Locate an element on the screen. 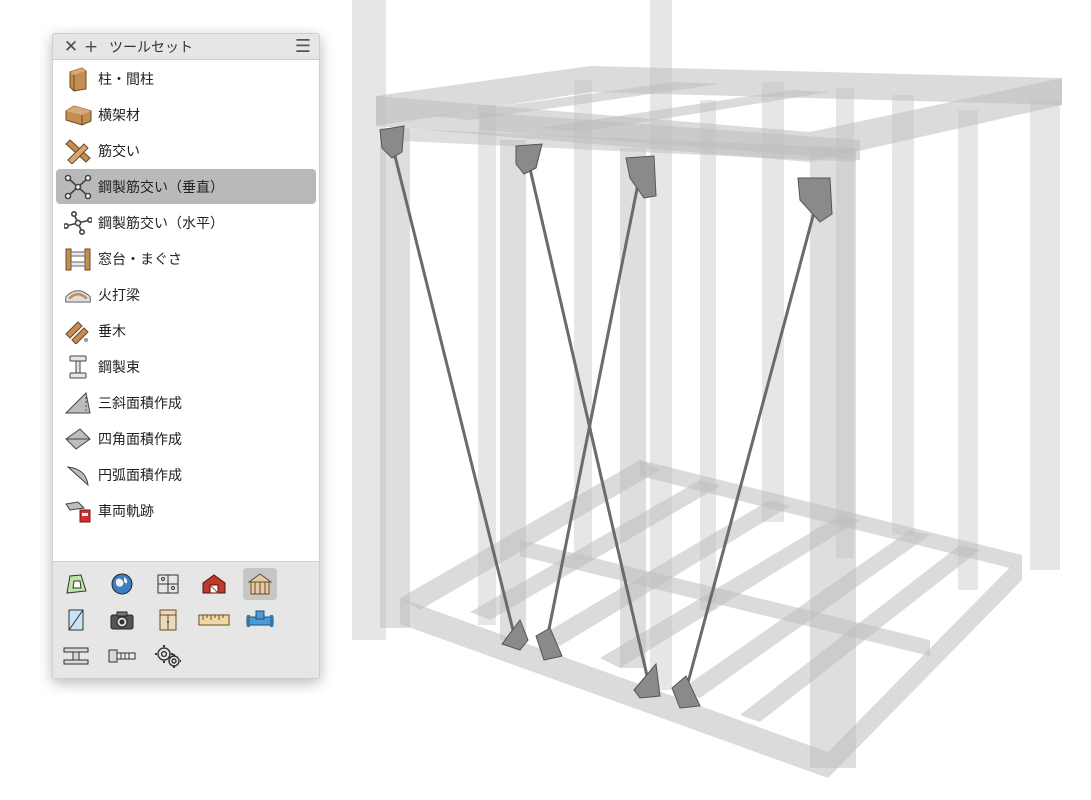 This screenshot has height=800, width=1091. tool-item-label: 鋼製束 is located at coordinates (119, 367).